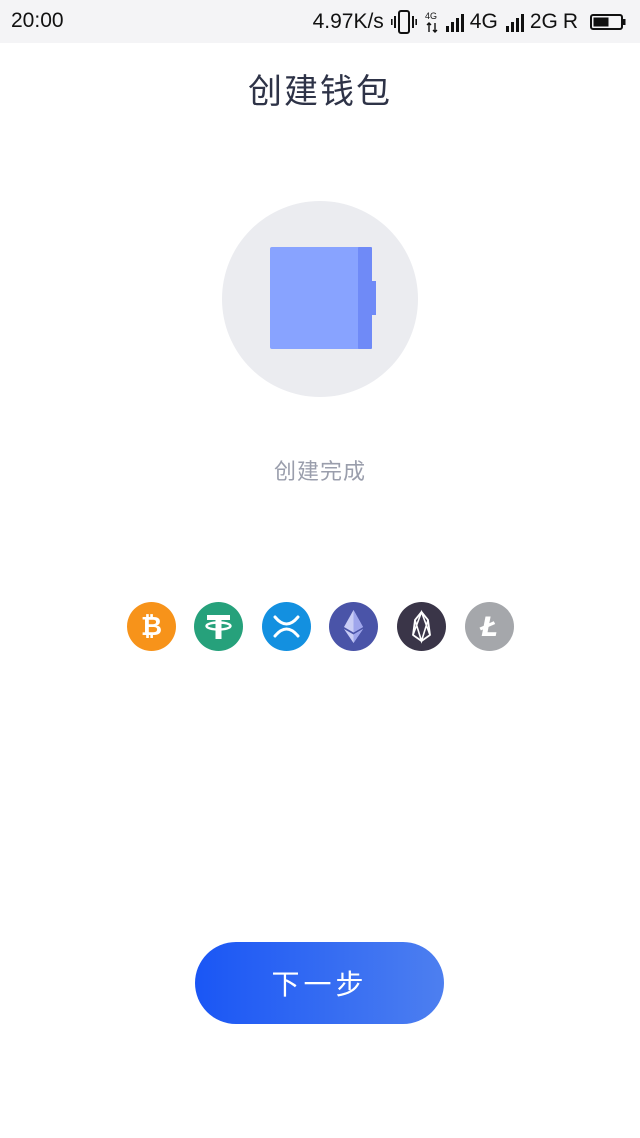 This screenshot has height=1138, width=640. Describe the element at coordinates (319, 983) in the screenshot. I see `next-step-button: 下一步` at that location.